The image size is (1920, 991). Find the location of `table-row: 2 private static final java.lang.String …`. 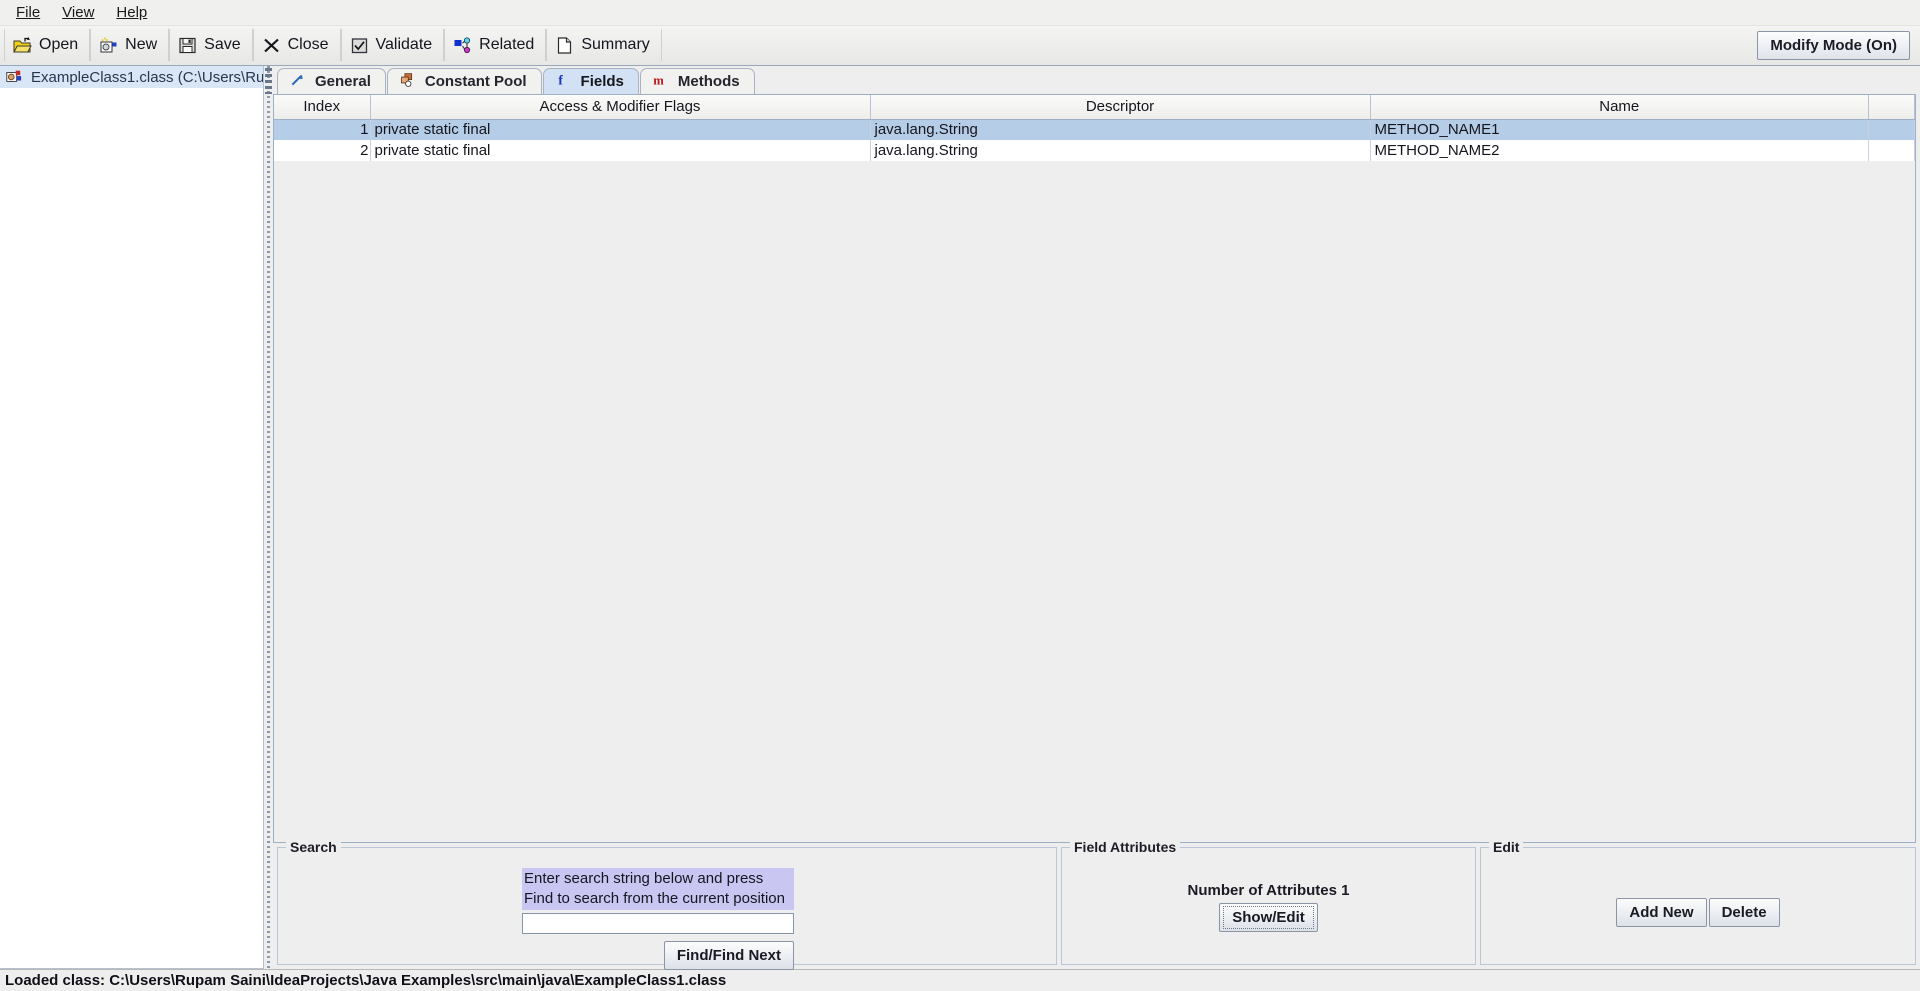

table-row: 2 private static final java.lang.String … is located at coordinates (1094, 150).